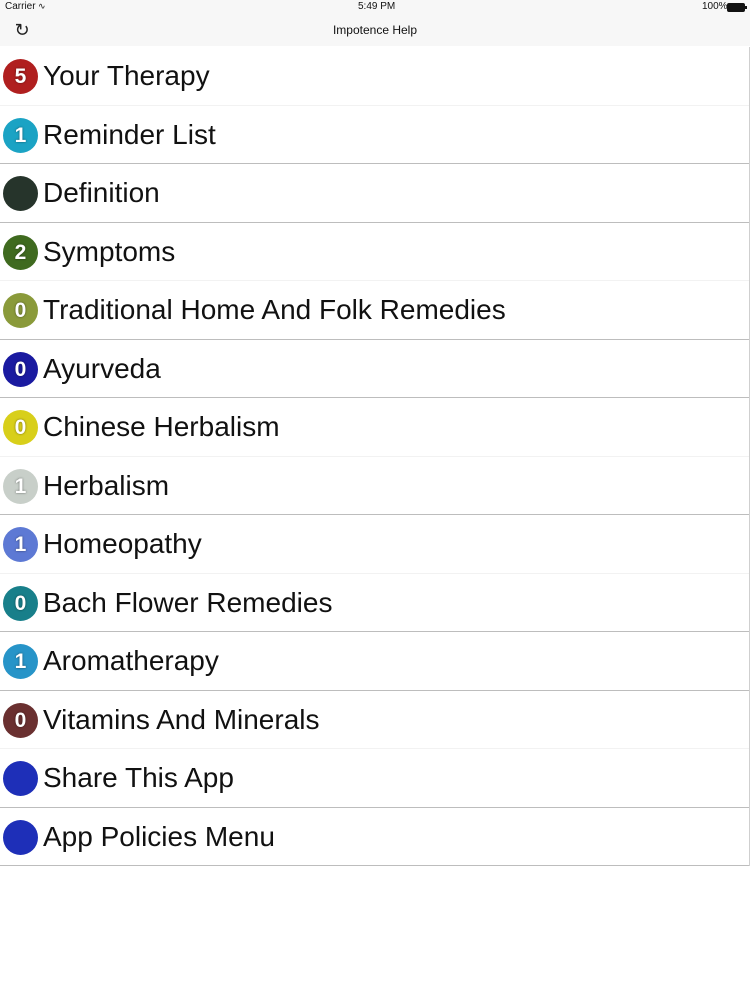  What do you see at coordinates (374, 427) in the screenshot?
I see `list-item-chinese-herbalism: 0 Chinese Herbalism` at bounding box center [374, 427].